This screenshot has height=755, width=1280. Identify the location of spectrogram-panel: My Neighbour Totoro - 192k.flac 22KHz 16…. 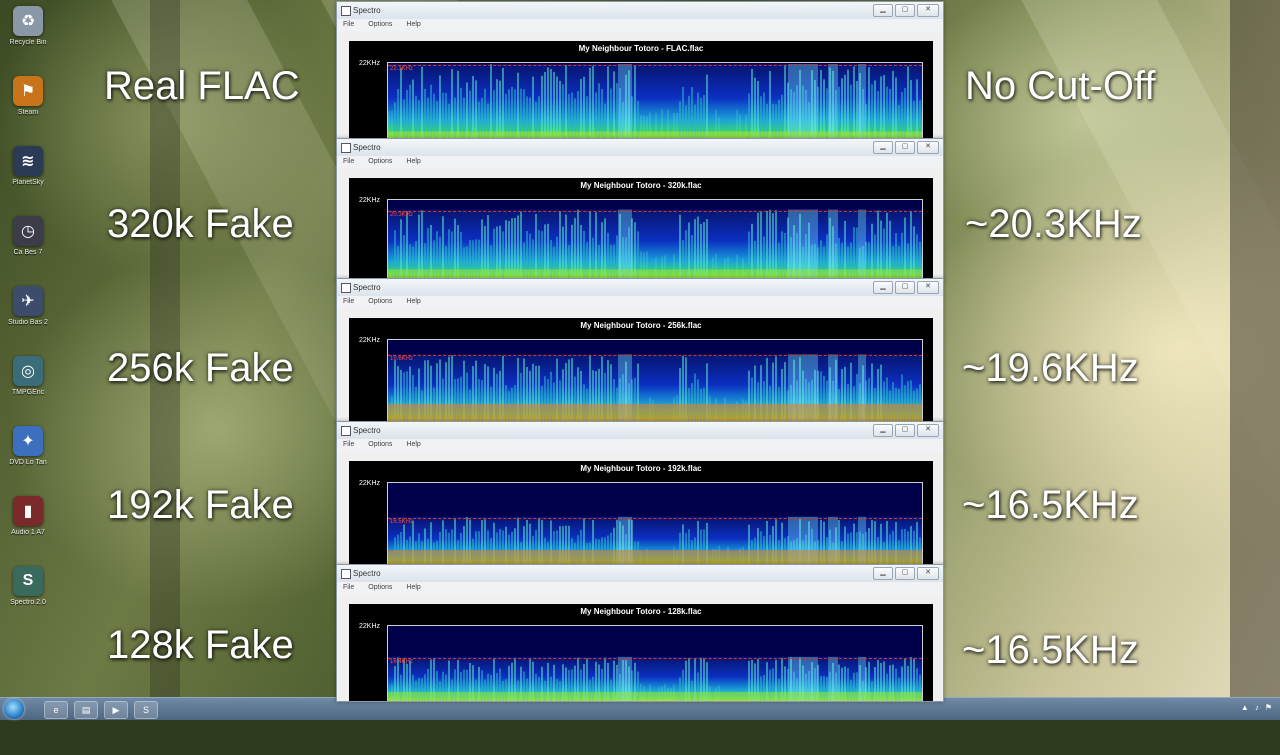
(641, 513).